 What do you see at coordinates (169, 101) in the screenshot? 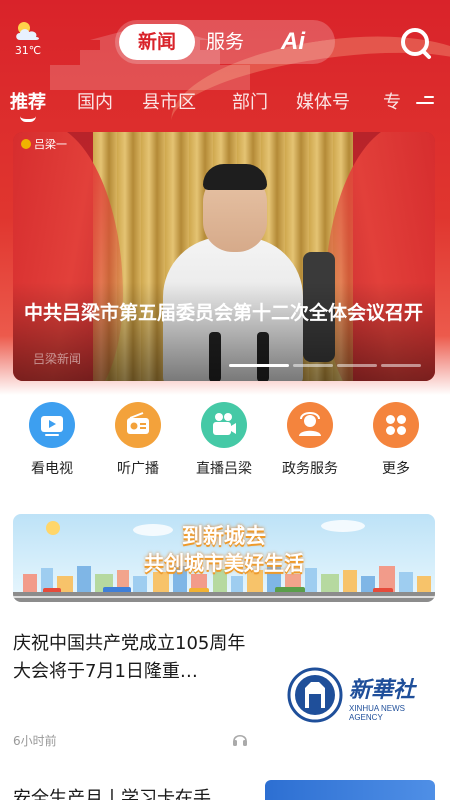
I see `channel-tab-counties: 县市区` at bounding box center [169, 101].